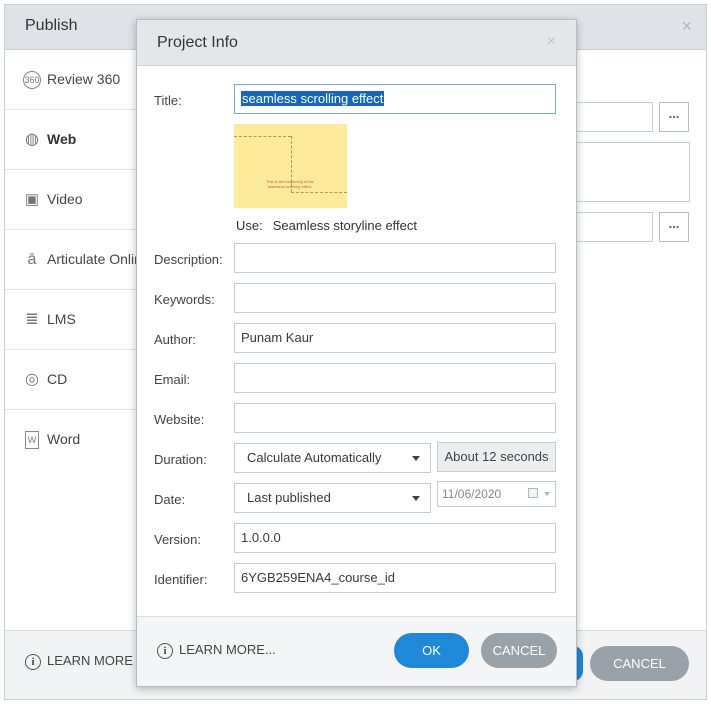 The width and height of the screenshot is (711, 706). Describe the element at coordinates (197, 42) in the screenshot. I see `dialog-title: Project Info` at that location.